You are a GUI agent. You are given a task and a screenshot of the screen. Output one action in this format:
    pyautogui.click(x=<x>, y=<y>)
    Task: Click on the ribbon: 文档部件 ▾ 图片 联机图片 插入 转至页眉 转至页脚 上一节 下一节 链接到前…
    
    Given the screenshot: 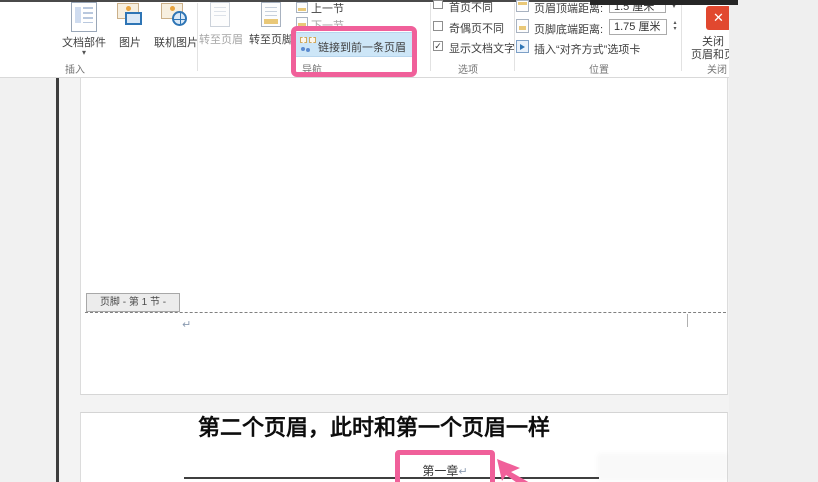 What is the action you would take?
    pyautogui.click(x=364, y=39)
    